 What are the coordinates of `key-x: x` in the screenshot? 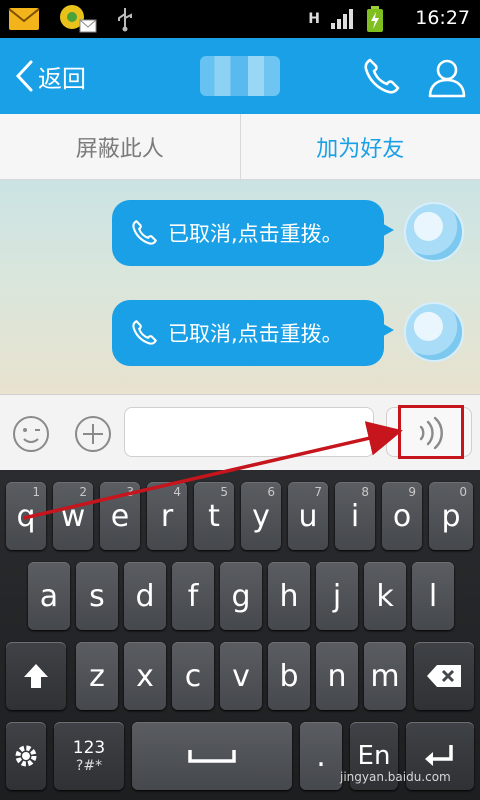 It's located at (145, 676).